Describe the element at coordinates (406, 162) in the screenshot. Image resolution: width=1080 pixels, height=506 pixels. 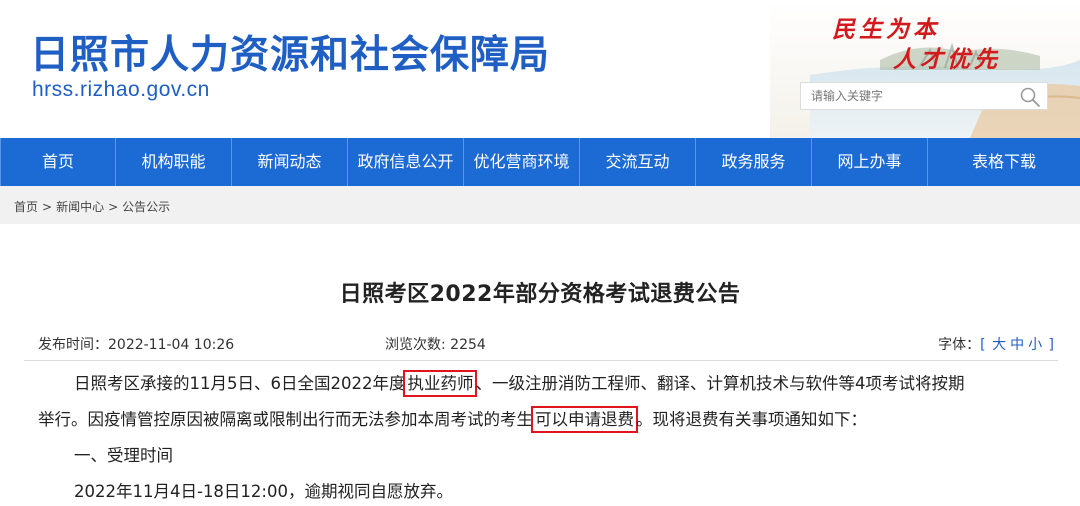
I see `nav-item-gov-info: 政府信息公开` at that location.